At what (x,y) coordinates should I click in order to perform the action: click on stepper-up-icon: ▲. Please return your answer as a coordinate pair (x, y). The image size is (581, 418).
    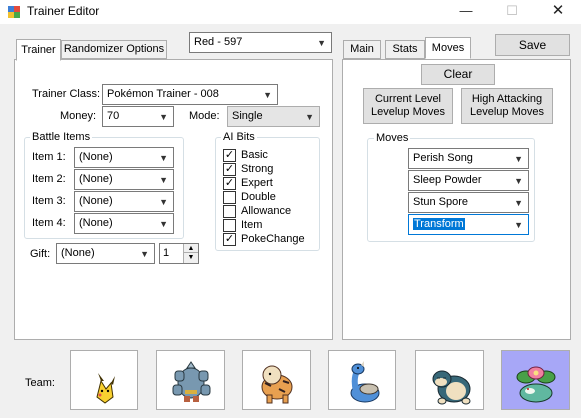
    Looking at the image, I should click on (191, 248).